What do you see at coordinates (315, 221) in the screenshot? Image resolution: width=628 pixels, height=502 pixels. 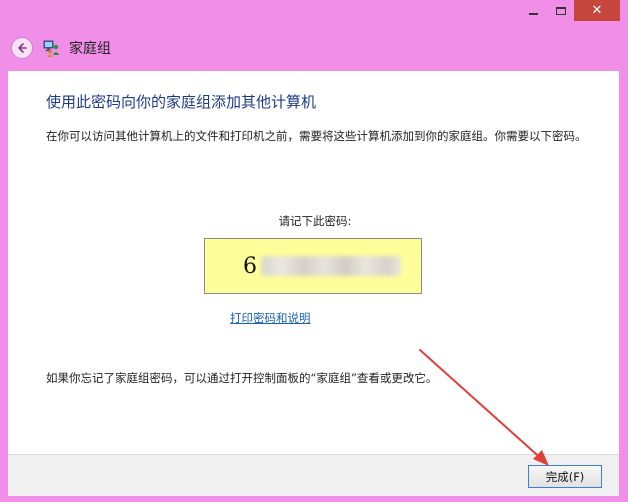 I see `password-label: 请记下此密码:` at bounding box center [315, 221].